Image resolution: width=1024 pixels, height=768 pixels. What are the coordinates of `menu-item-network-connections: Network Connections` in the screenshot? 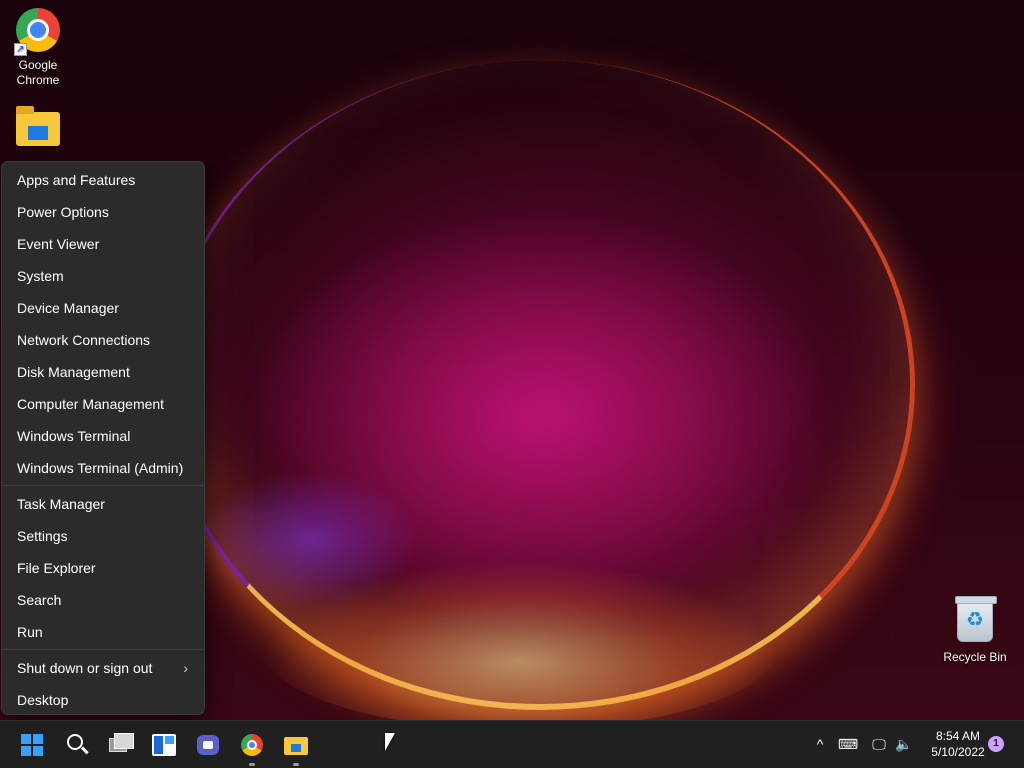 It's located at (103, 340).